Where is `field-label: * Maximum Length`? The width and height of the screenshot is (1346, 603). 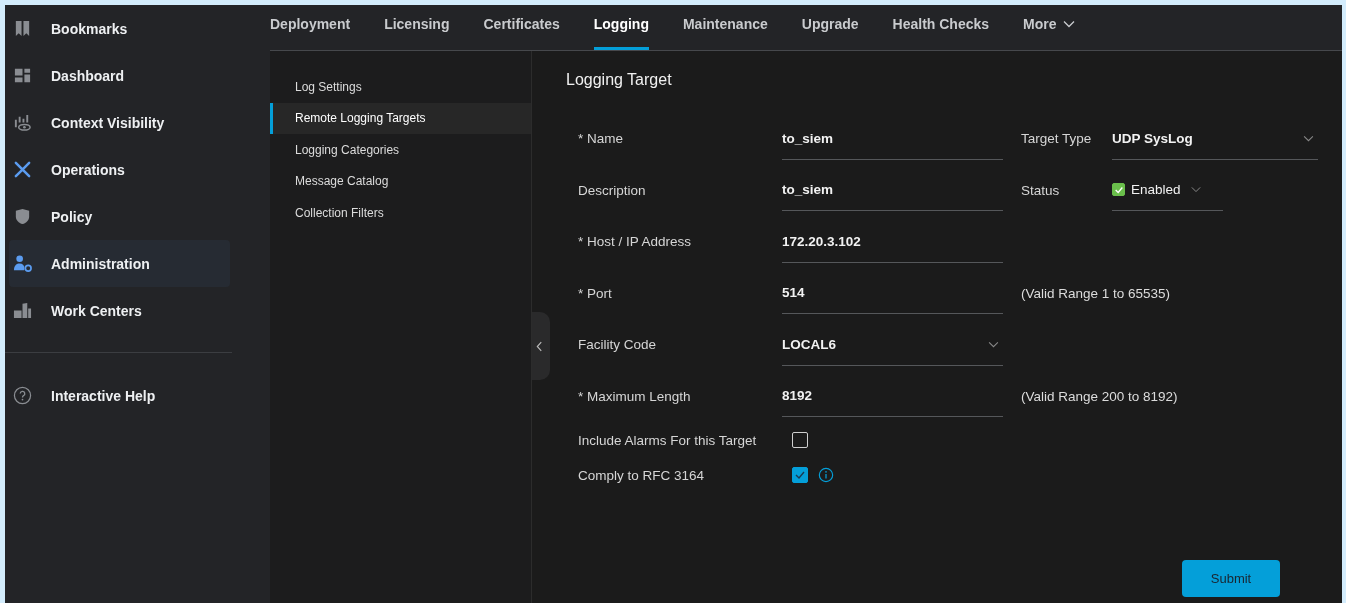 field-label: * Maximum Length is located at coordinates (635, 396).